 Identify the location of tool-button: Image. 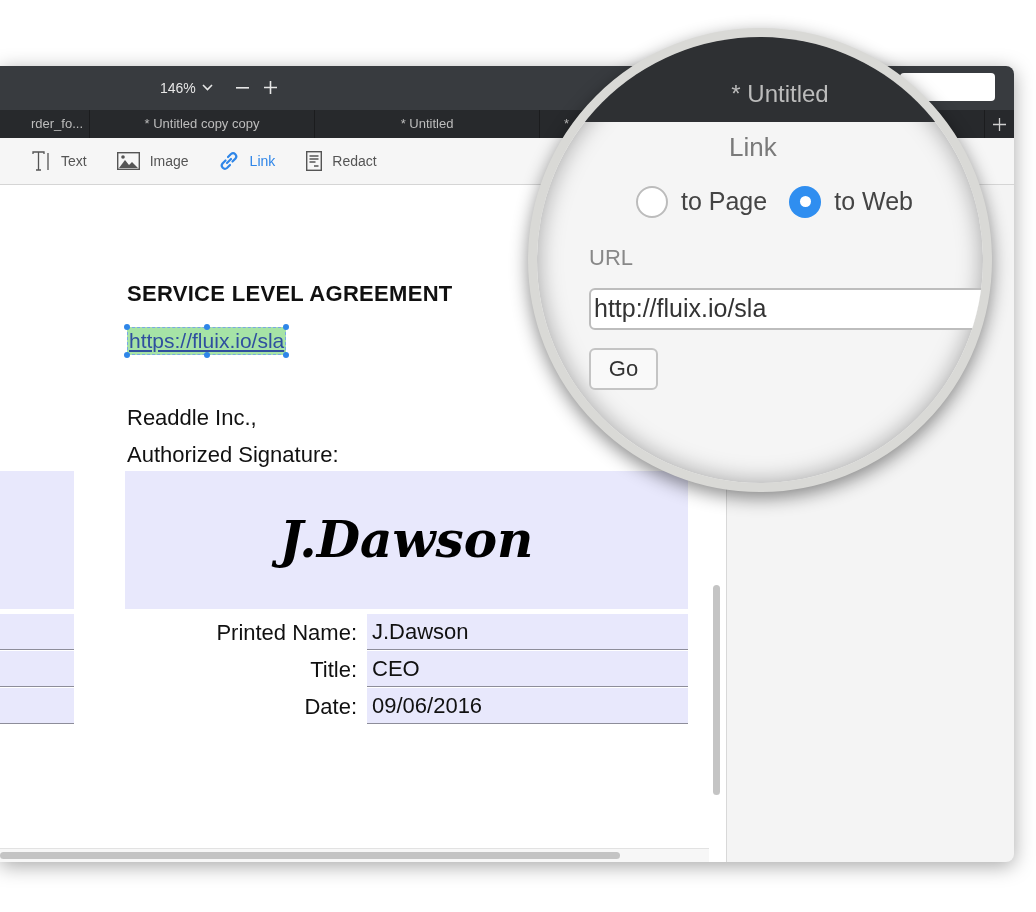
(152, 161).